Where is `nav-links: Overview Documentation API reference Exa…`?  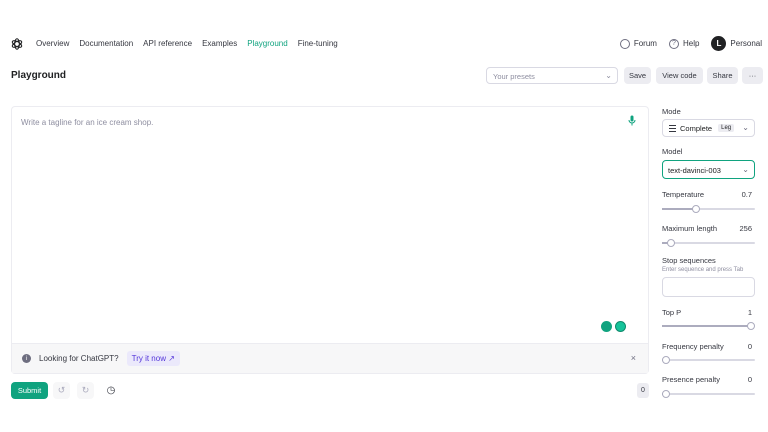
nav-links: Overview Documentation API reference Exa… is located at coordinates (187, 43).